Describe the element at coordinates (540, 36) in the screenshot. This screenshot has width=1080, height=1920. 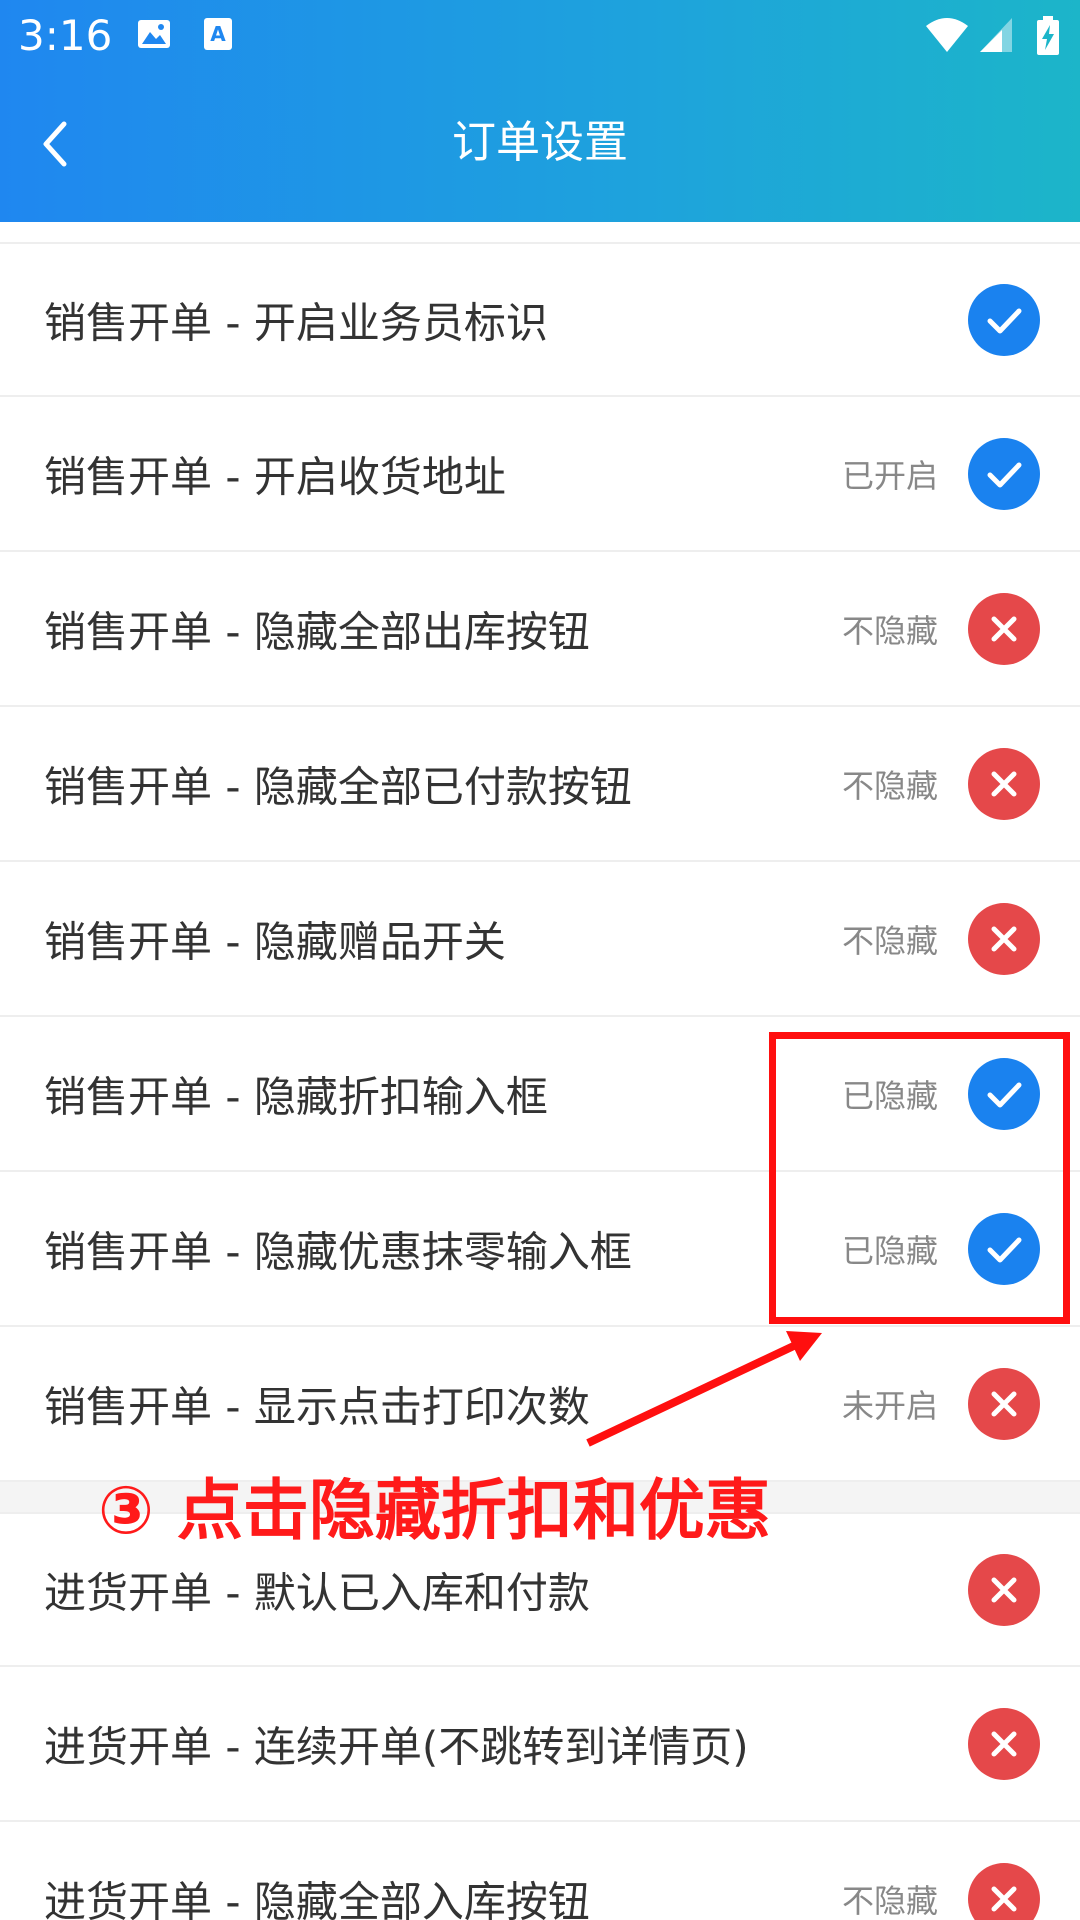
I see `status-bar: 3:16 A` at that location.